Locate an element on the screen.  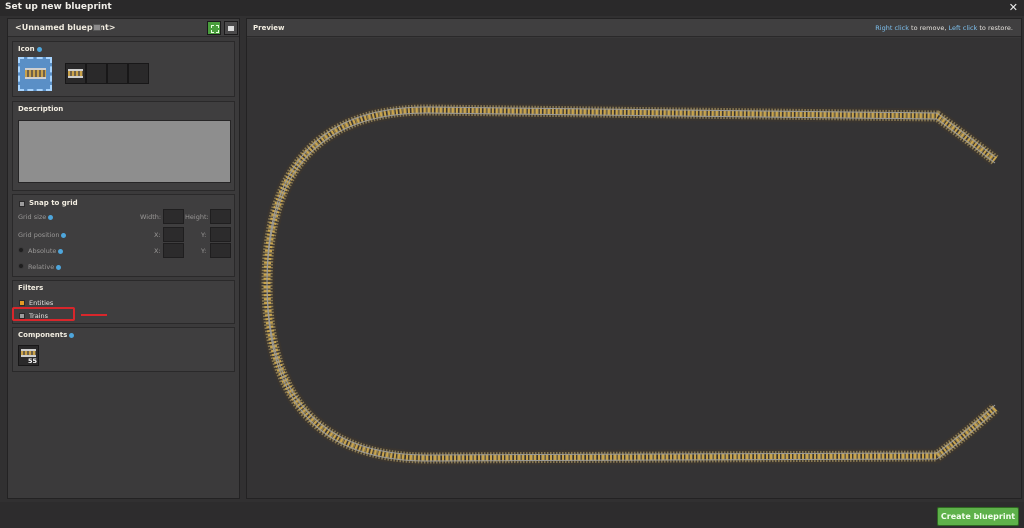
select-area-button is located at coordinates (214, 28).